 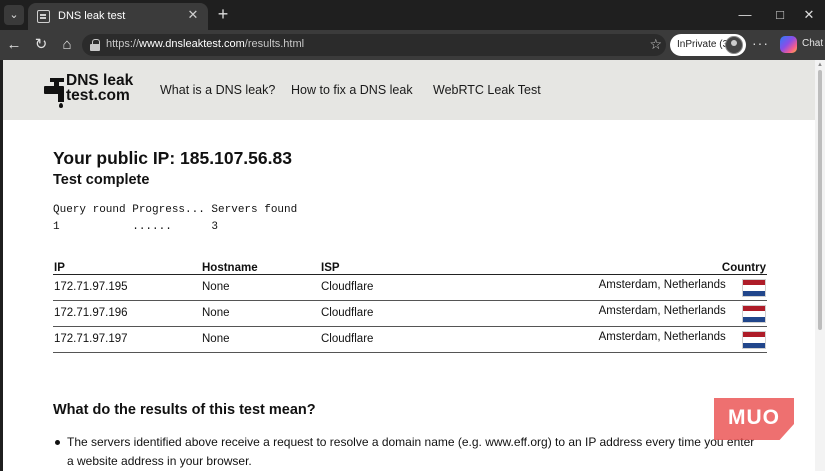 What do you see at coordinates (100, 88) in the screenshot?
I see `logo-text: DNS leak test.com` at bounding box center [100, 88].